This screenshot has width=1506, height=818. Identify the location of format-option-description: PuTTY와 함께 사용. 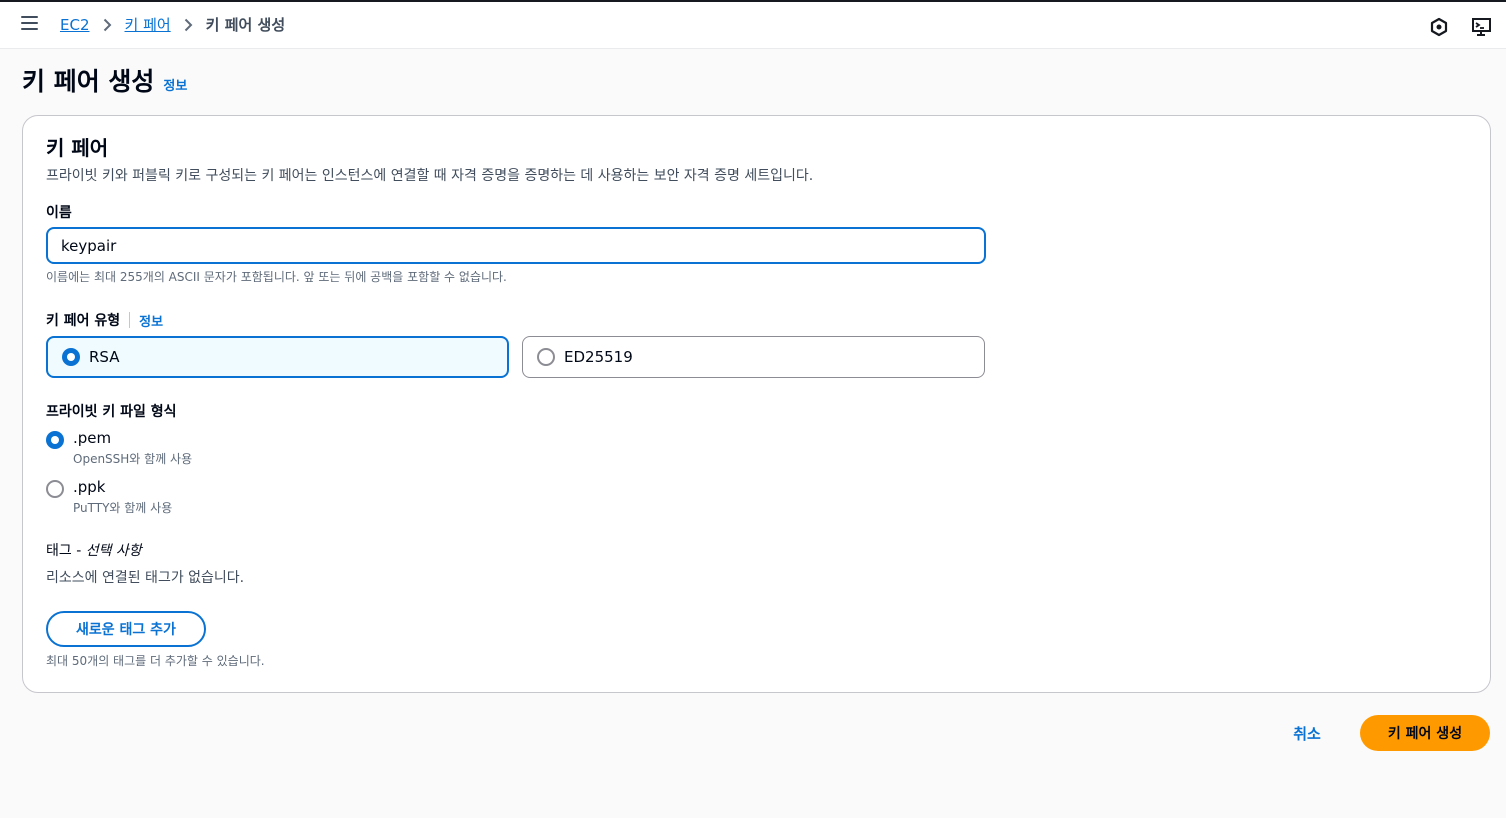
(123, 508).